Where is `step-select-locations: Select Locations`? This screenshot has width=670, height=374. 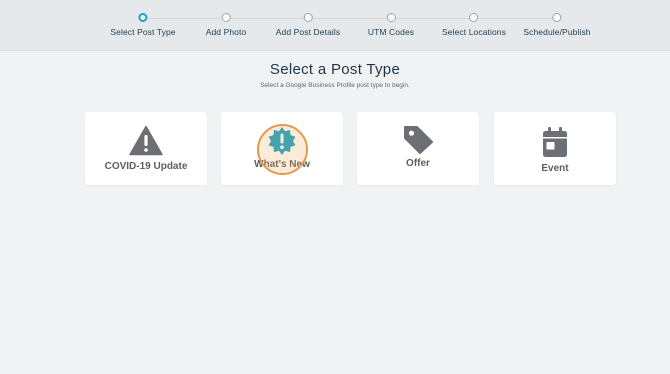 step-select-locations: Select Locations is located at coordinates (474, 25).